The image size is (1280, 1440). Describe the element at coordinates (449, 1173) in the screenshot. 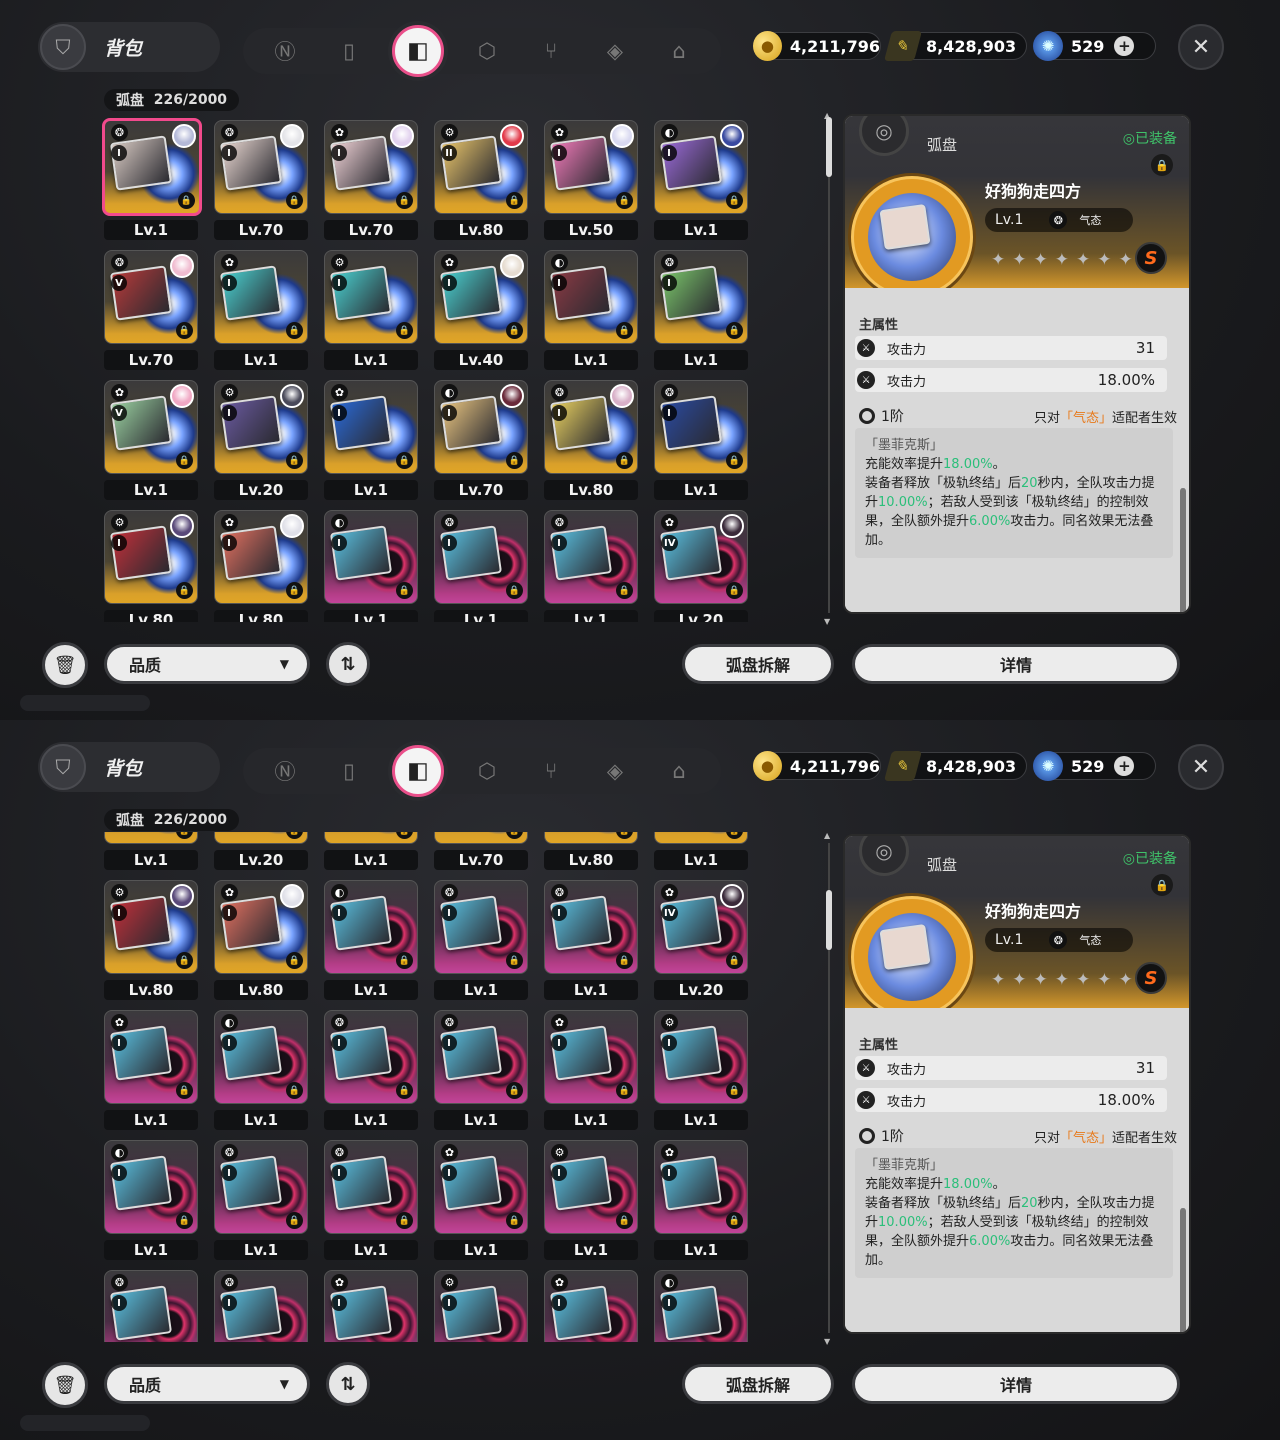

I see `tier-badge: I` at that location.